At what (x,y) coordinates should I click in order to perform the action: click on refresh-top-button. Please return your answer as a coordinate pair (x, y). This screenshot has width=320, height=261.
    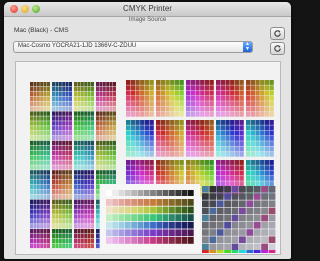
    Looking at the image, I should click on (277, 33).